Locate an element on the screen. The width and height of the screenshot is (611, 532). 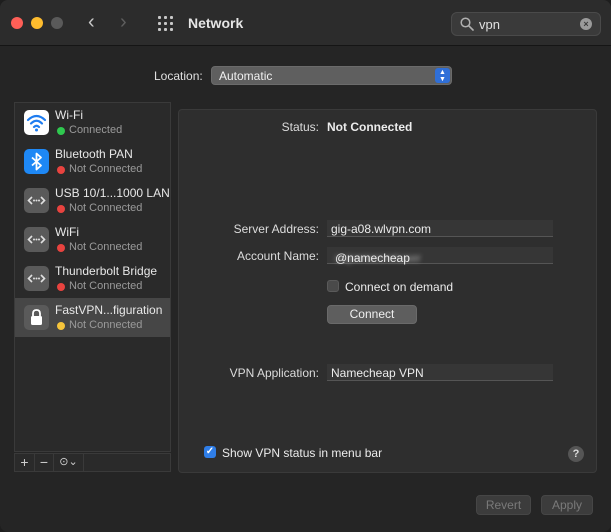
zoom-window-button is located at coordinates (57, 23).